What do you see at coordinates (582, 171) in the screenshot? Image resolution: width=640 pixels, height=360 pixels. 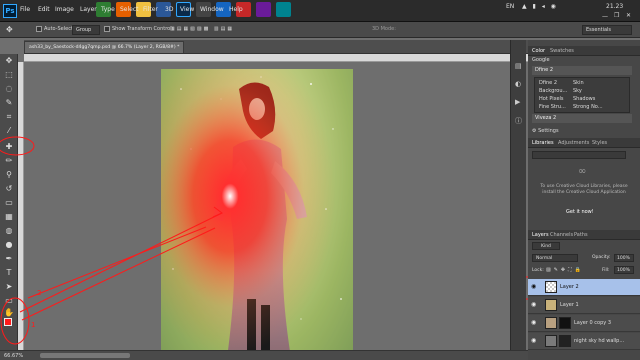 I see `creative-cloud-icon: ∞` at bounding box center [582, 171].